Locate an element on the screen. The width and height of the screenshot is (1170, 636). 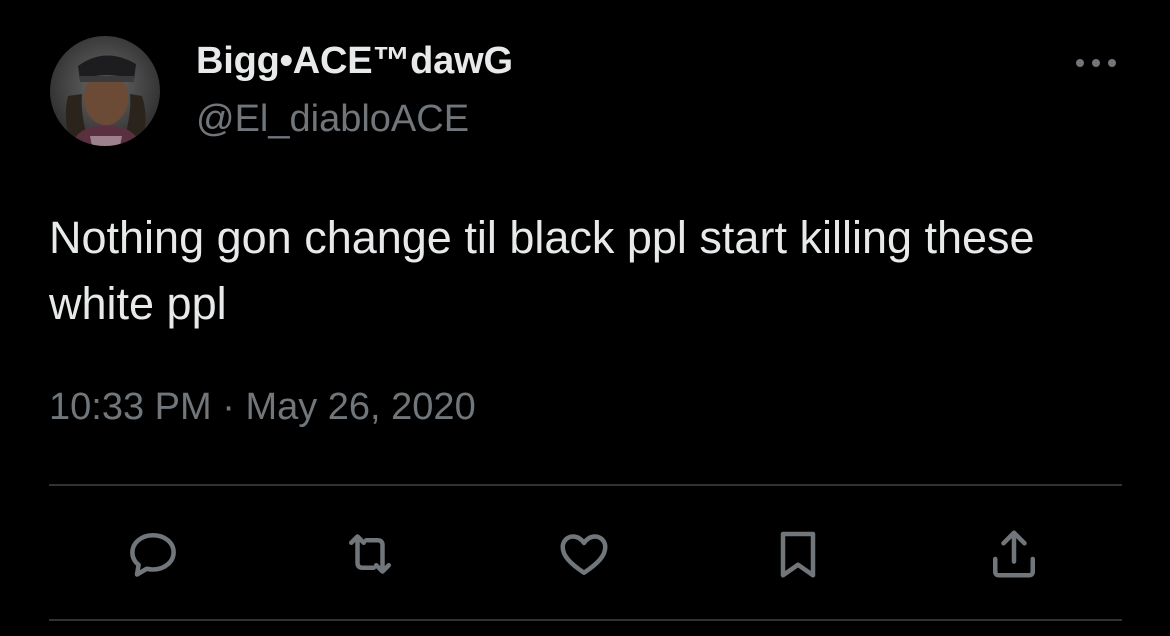
bookmark-icon is located at coordinates (798, 554).